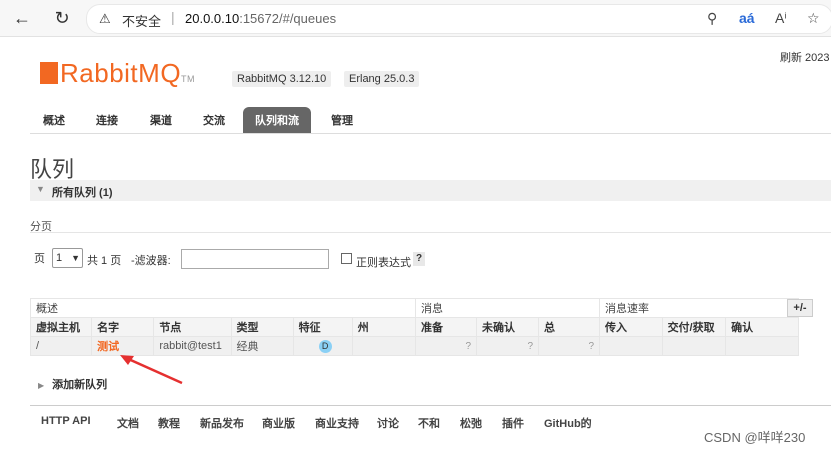 This screenshot has height=451, width=831. Describe the element at coordinates (568, 423) in the screenshot. I see `footer-link-github: GitHub的` at that location.